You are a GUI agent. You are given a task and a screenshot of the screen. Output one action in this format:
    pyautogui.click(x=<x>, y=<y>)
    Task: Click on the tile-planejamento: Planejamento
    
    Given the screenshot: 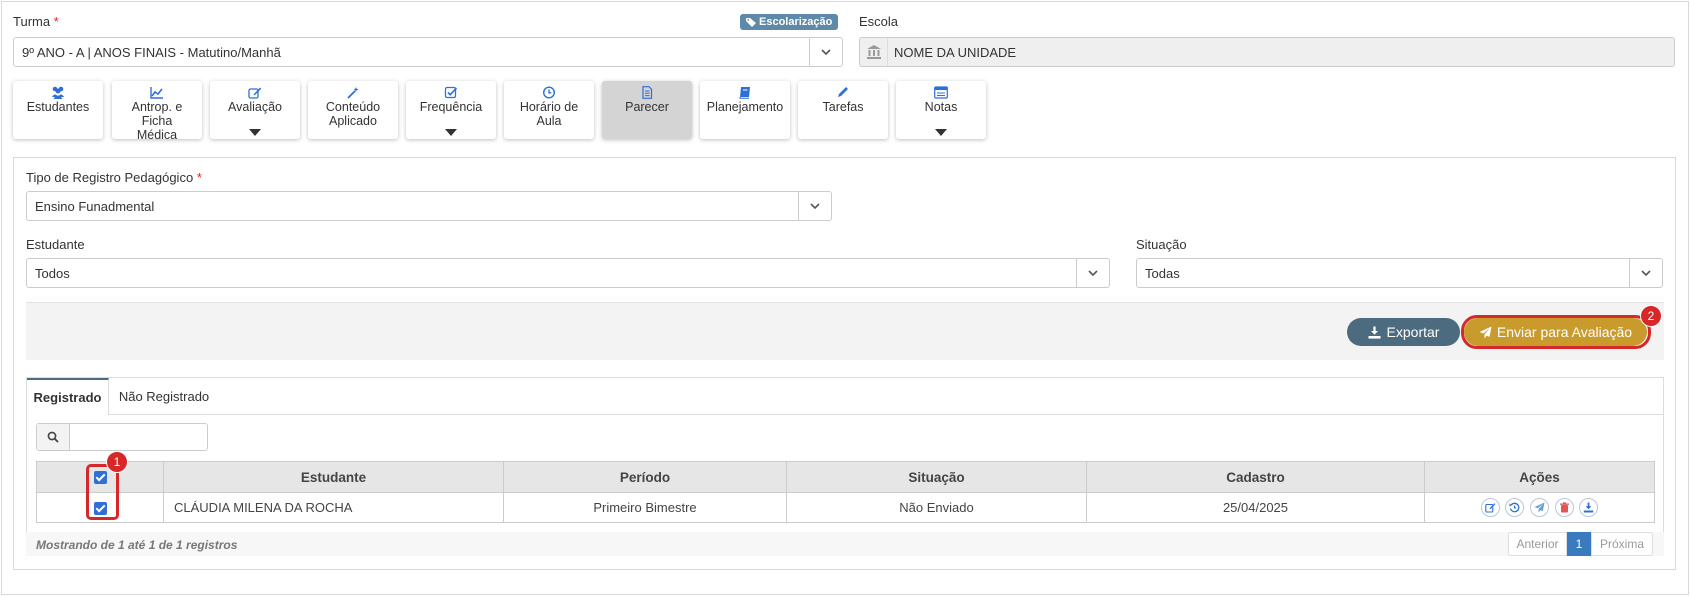 What is the action you would take?
    pyautogui.click(x=745, y=110)
    